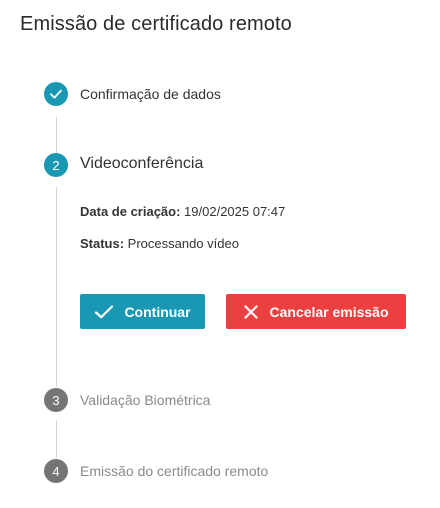  What do you see at coordinates (251, 311) in the screenshot?
I see `close-icon` at bounding box center [251, 311].